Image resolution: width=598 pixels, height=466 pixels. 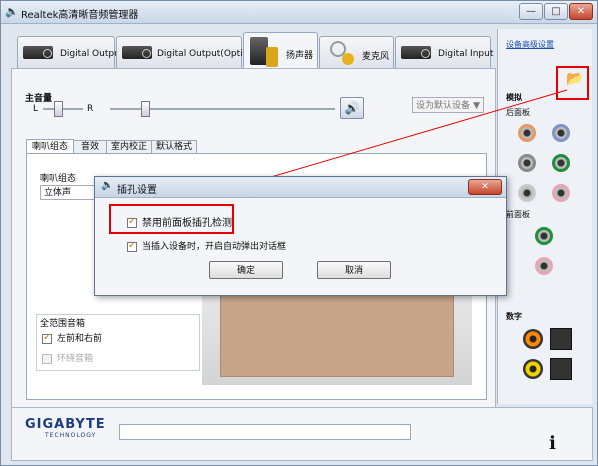 I want to click on ok-button: 确定, so click(x=246, y=270).